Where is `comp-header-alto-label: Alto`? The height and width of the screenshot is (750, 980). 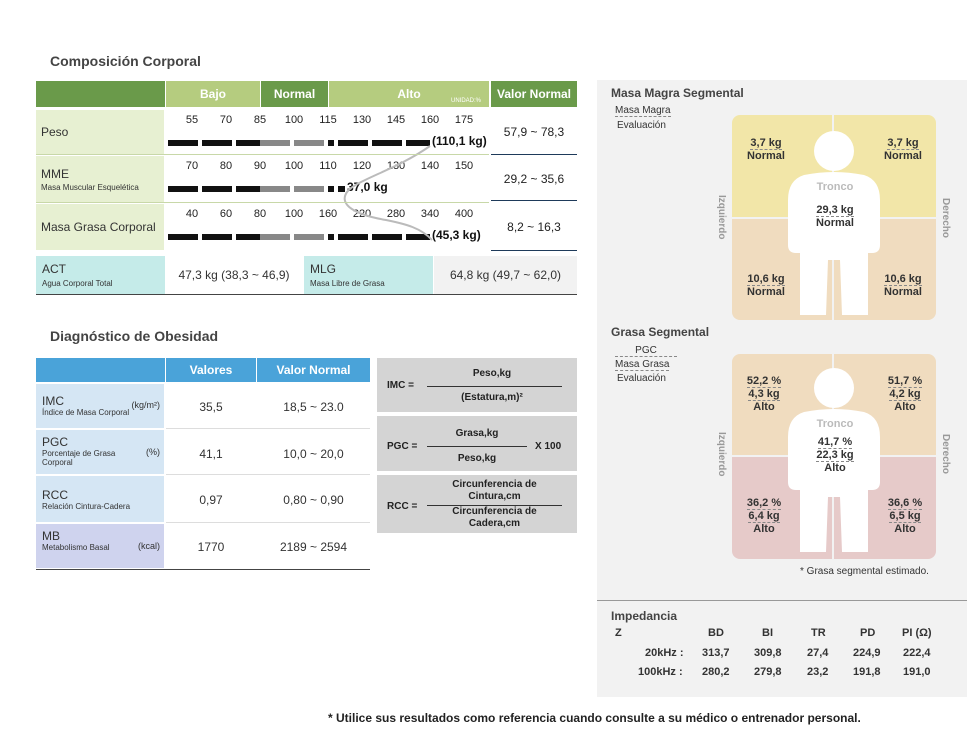
comp-header-alto-label: Alto is located at coordinates (409, 94).